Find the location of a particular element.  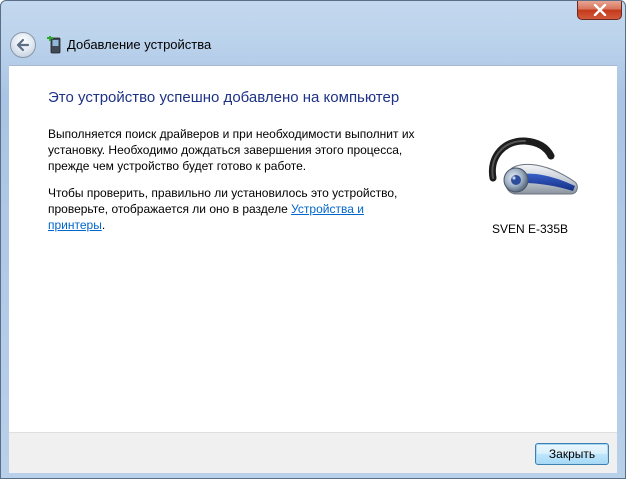

close-icon is located at coordinates (599, 10).